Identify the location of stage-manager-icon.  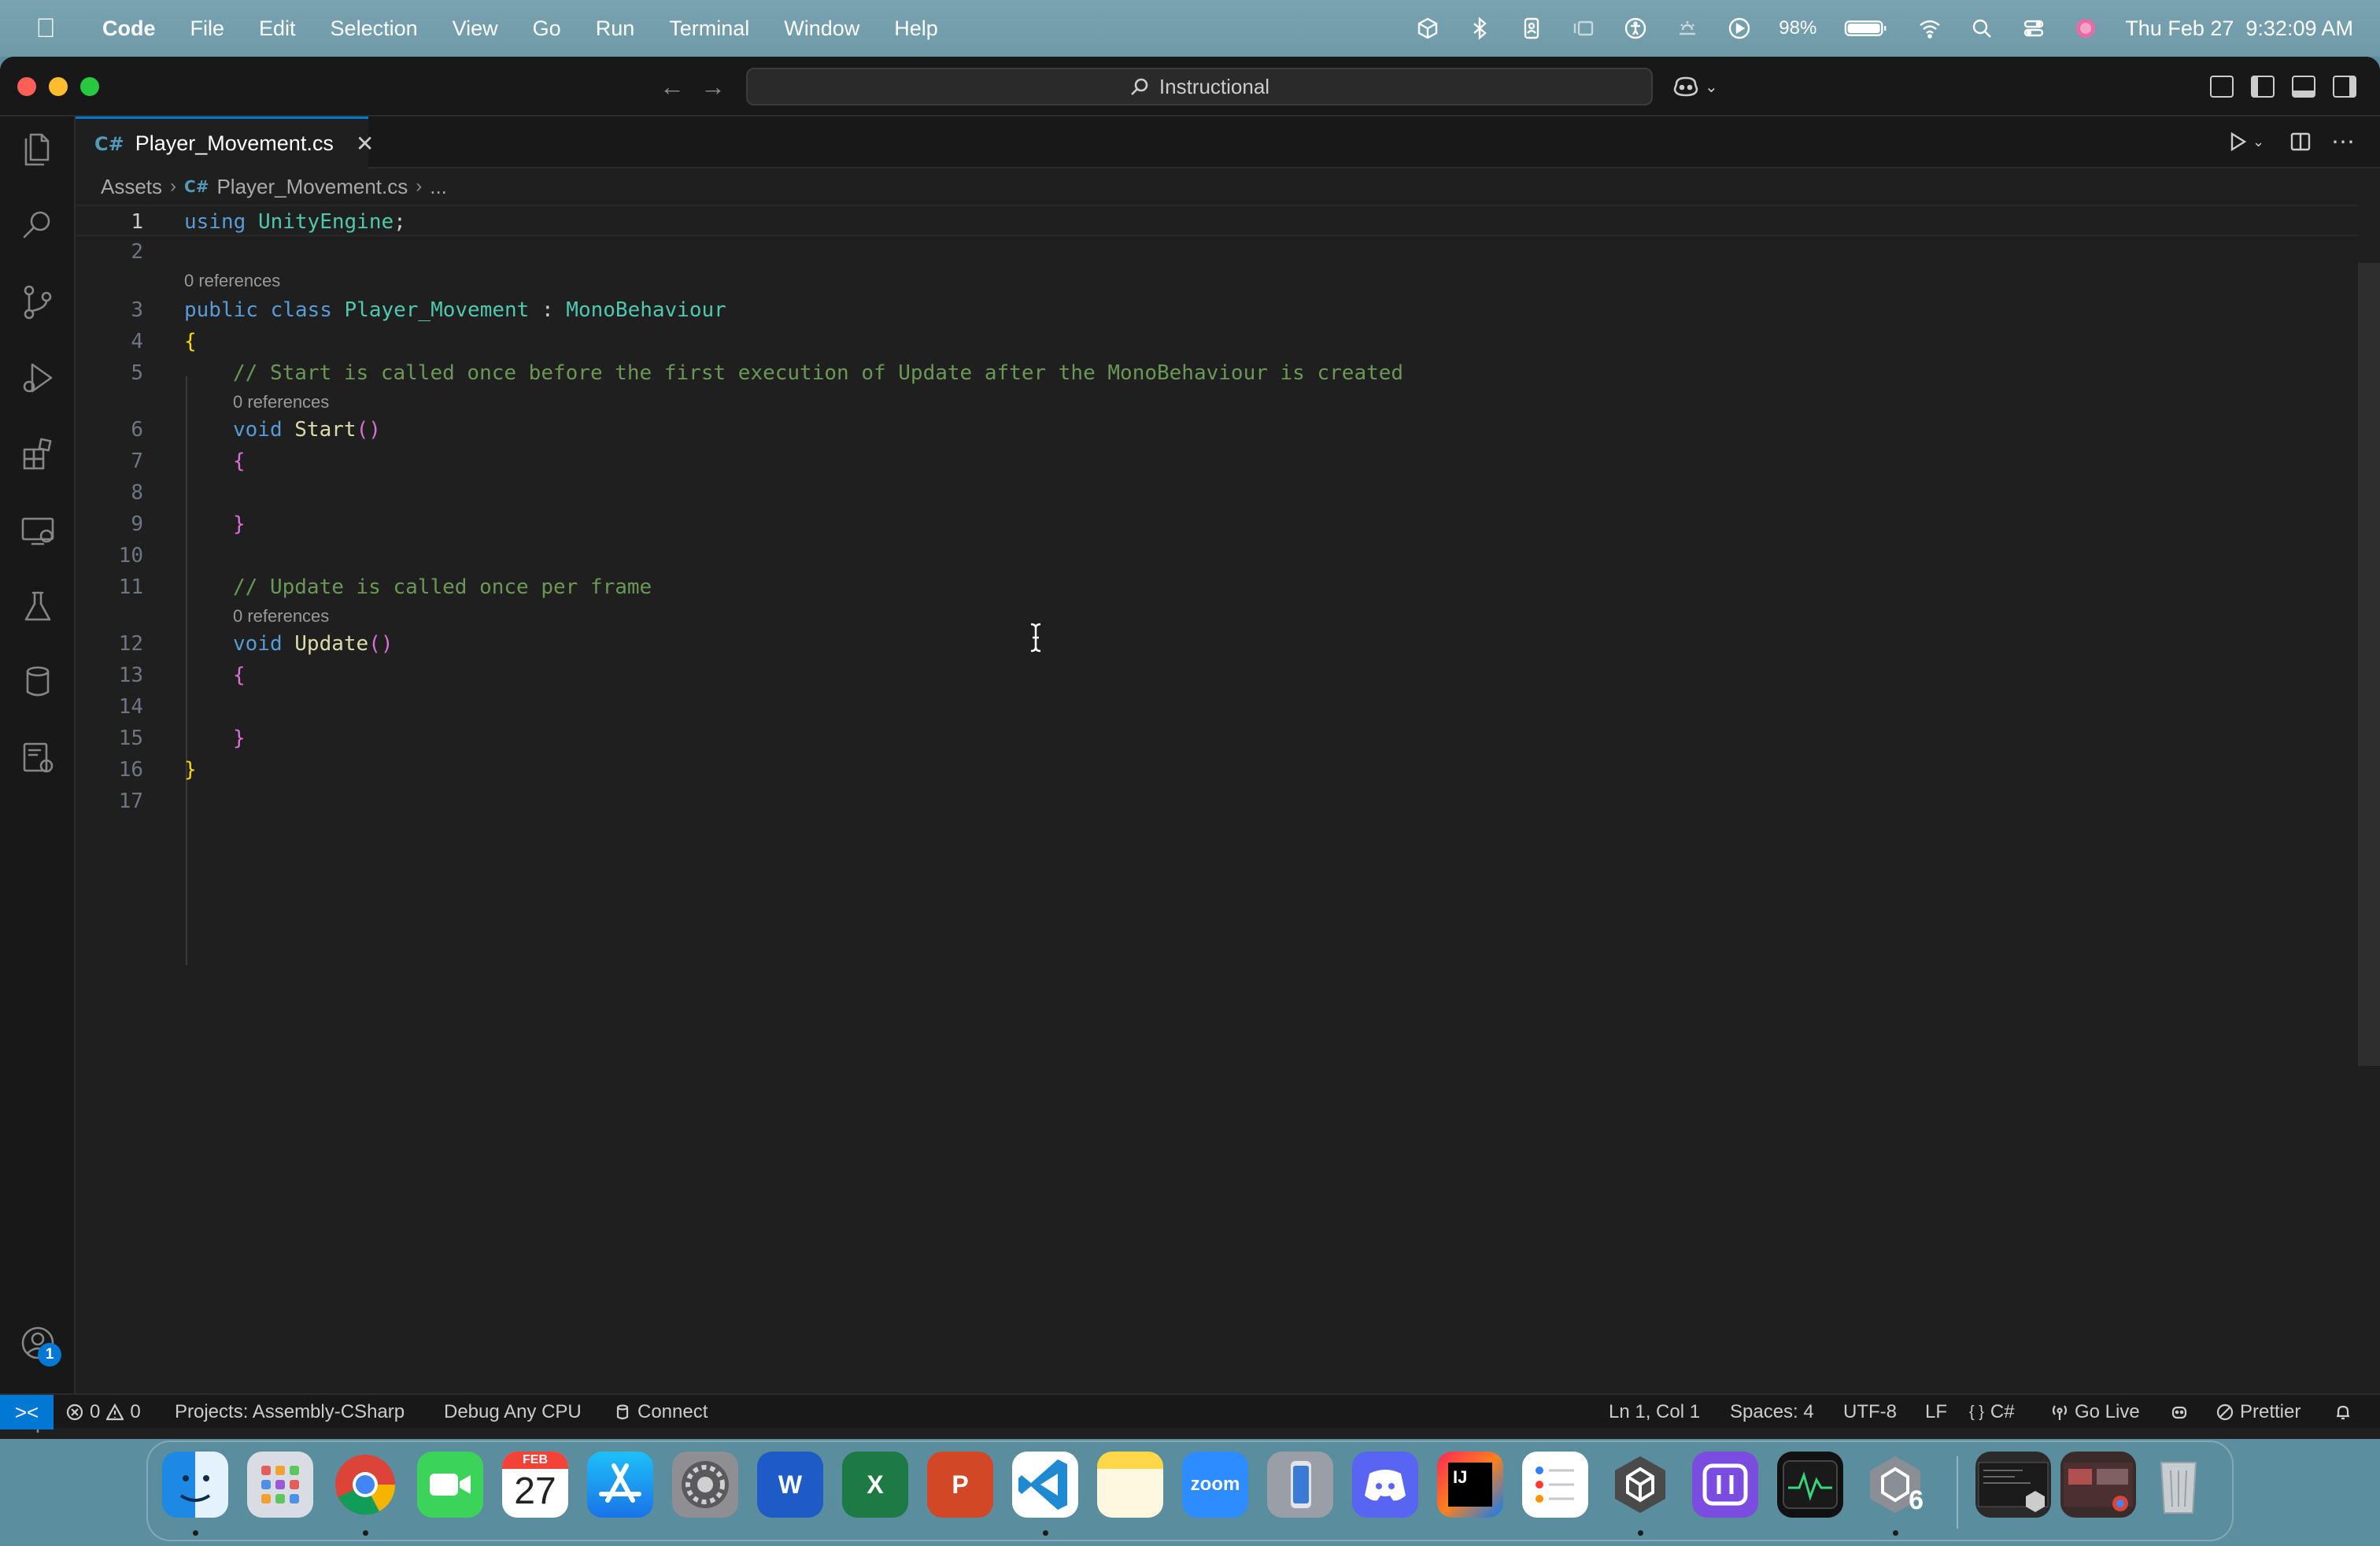
(1583, 28).